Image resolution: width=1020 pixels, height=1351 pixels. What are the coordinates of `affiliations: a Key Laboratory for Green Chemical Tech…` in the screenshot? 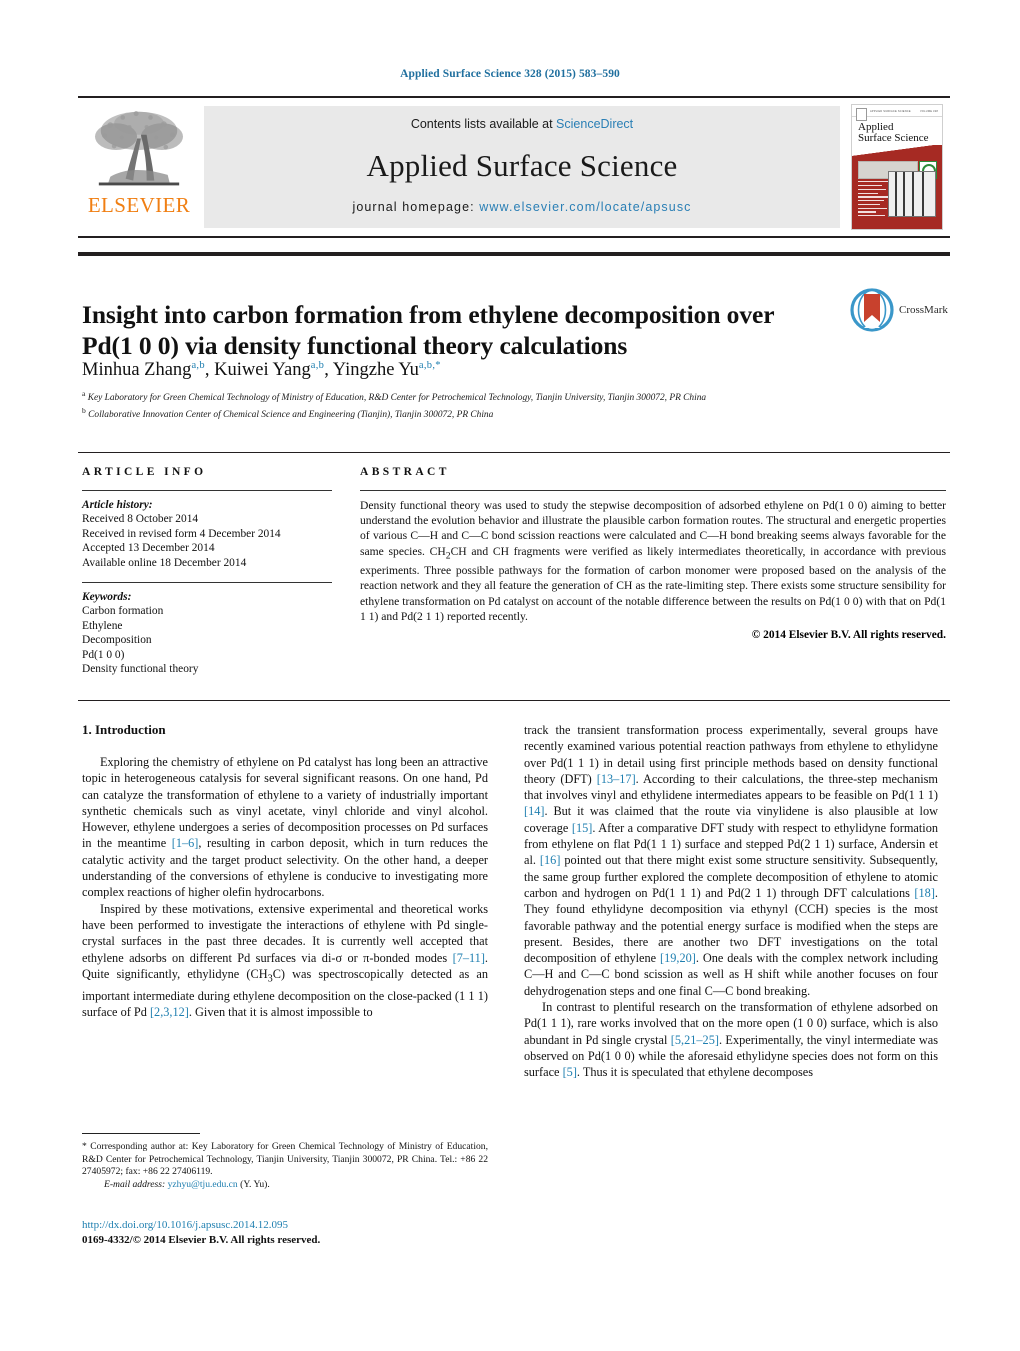 It's located at (477, 404).